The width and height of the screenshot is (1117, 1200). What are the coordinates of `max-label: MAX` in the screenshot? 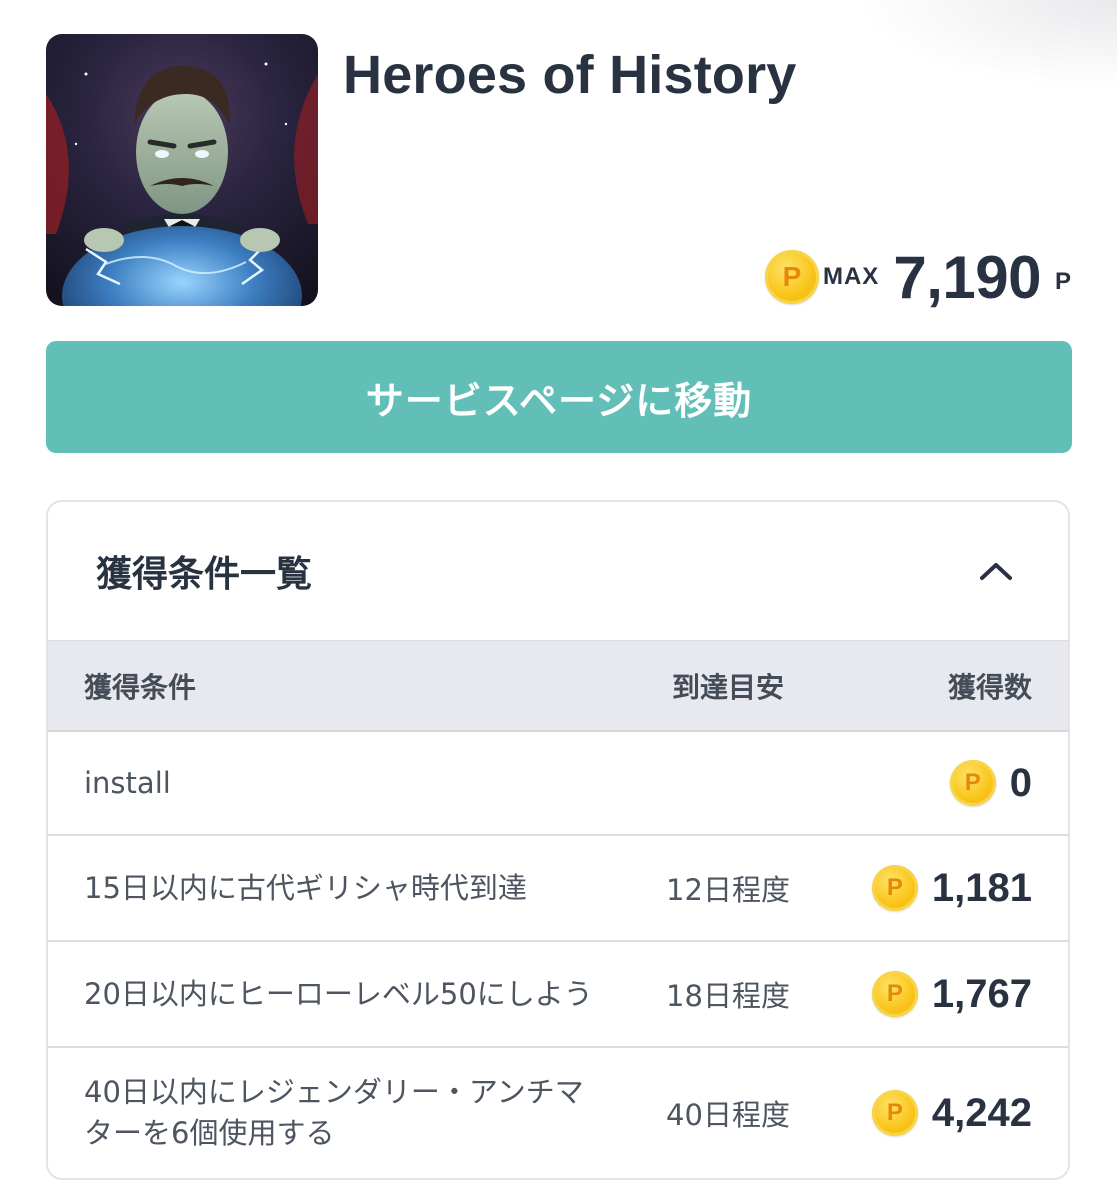 It's located at (851, 276).